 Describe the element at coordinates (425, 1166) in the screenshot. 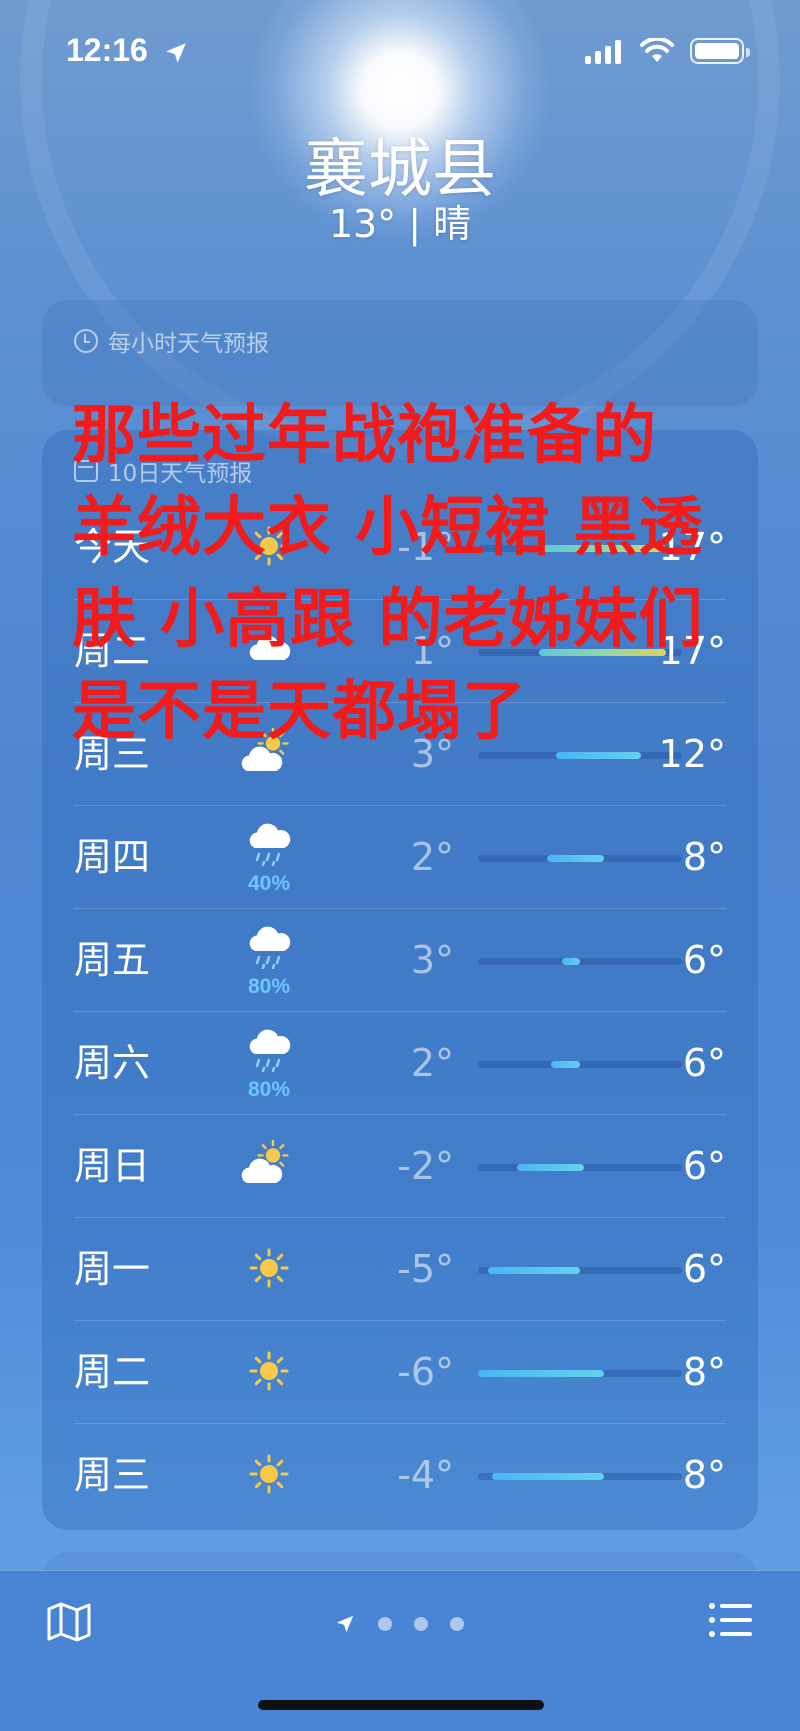

I see `forecast-low: -2°` at that location.